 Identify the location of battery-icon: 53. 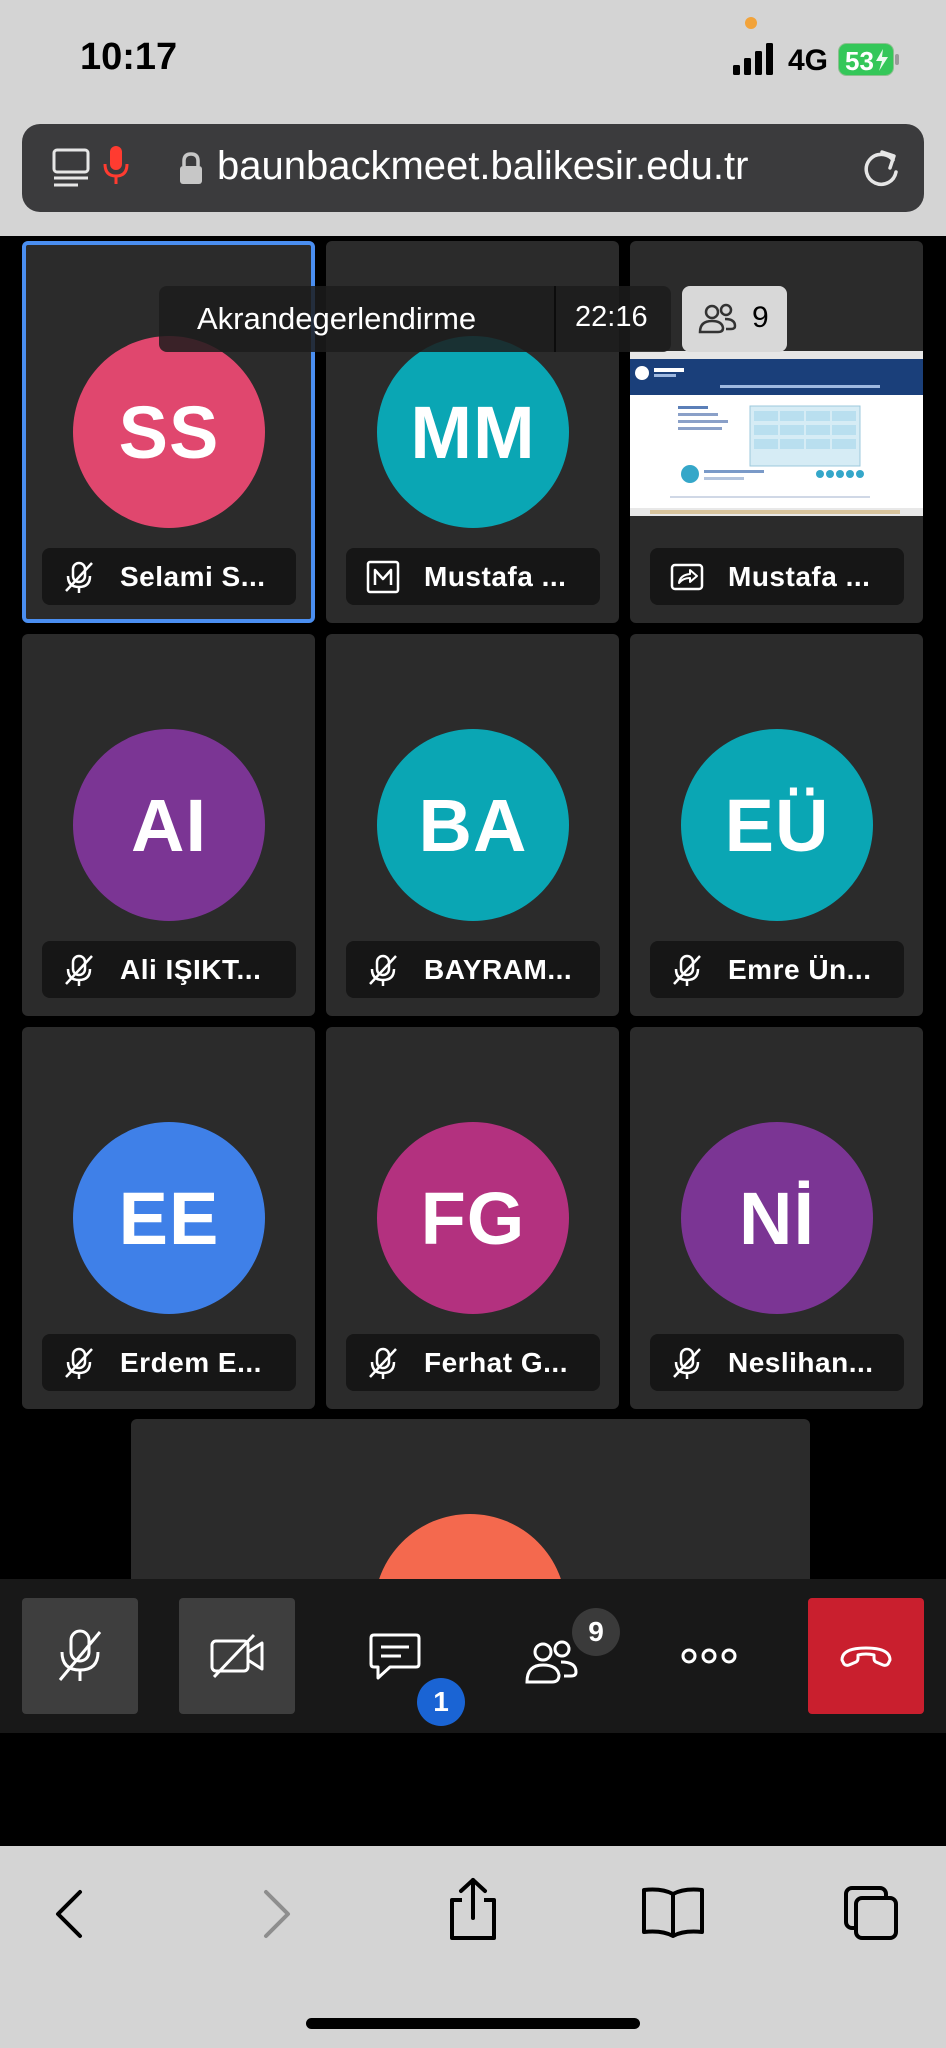
(869, 59).